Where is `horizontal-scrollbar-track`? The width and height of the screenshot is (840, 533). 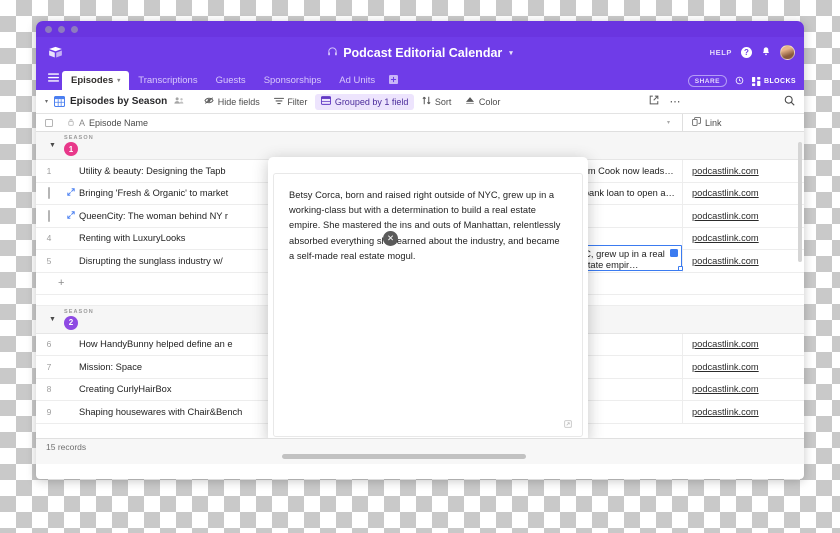 horizontal-scrollbar-track is located at coordinates (420, 456).